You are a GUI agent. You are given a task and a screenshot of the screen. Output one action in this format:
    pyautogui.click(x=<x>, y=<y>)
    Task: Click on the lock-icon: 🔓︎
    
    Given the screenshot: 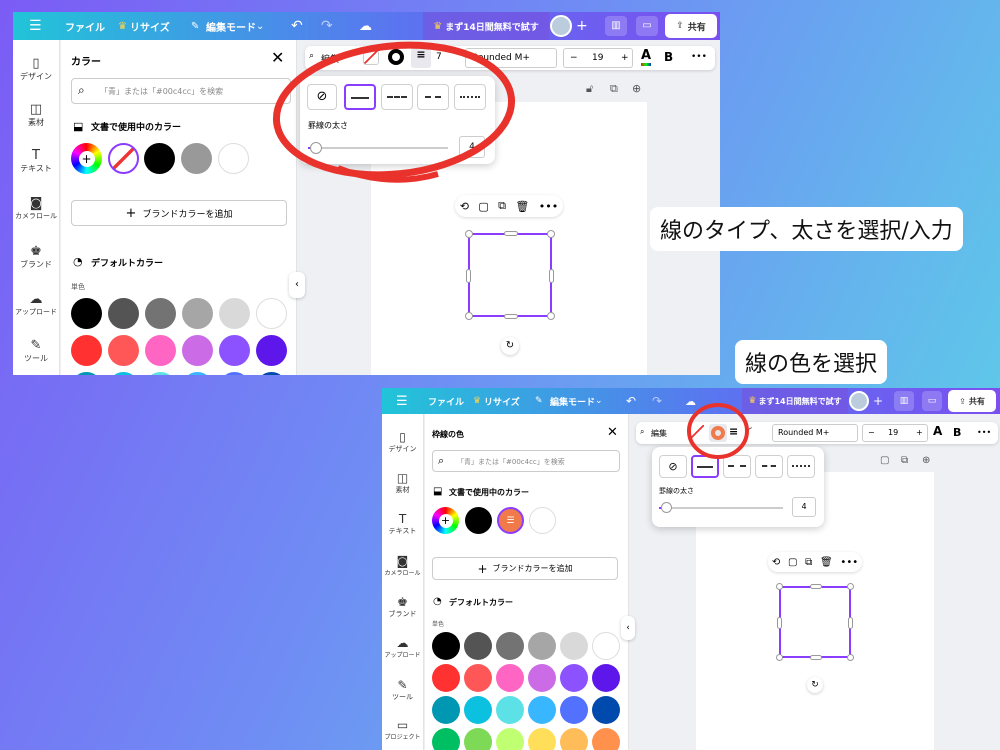 What is the action you would take?
    pyautogui.click(x=589, y=89)
    